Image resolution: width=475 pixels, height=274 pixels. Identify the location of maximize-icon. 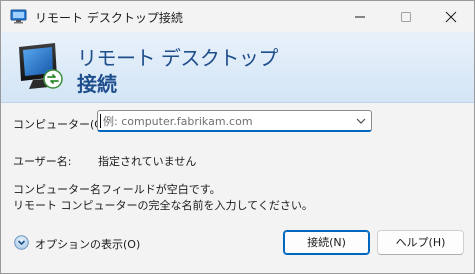
(406, 17).